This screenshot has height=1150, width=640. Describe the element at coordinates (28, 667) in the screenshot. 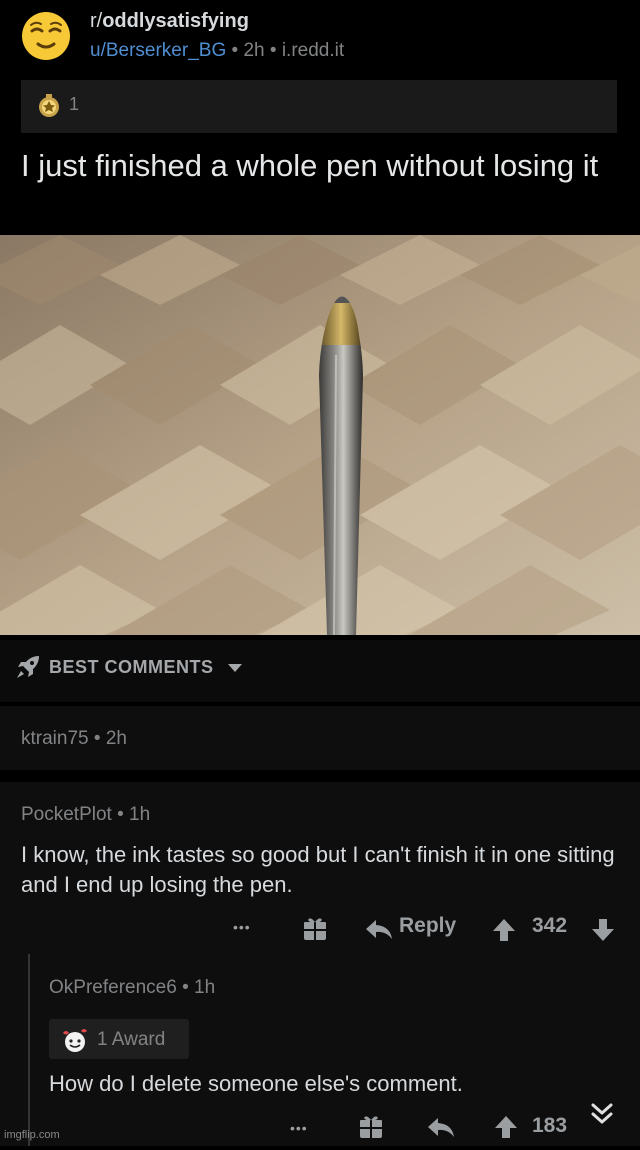

I see `rocket-icon` at that location.